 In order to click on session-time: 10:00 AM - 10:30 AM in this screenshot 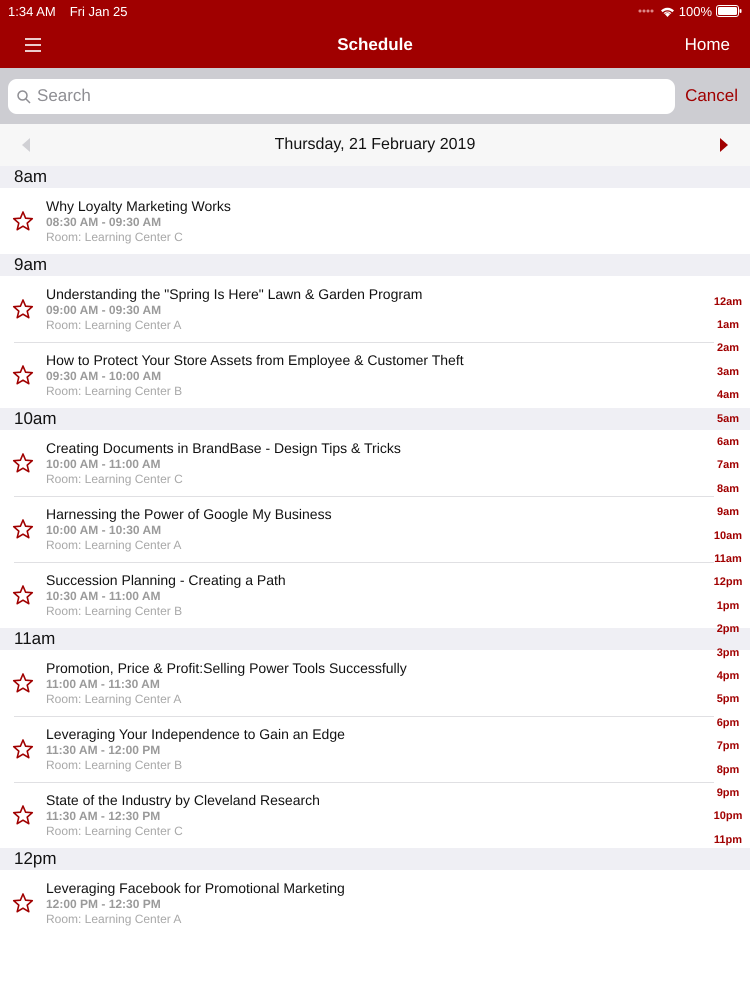, I will do `click(104, 530)`.